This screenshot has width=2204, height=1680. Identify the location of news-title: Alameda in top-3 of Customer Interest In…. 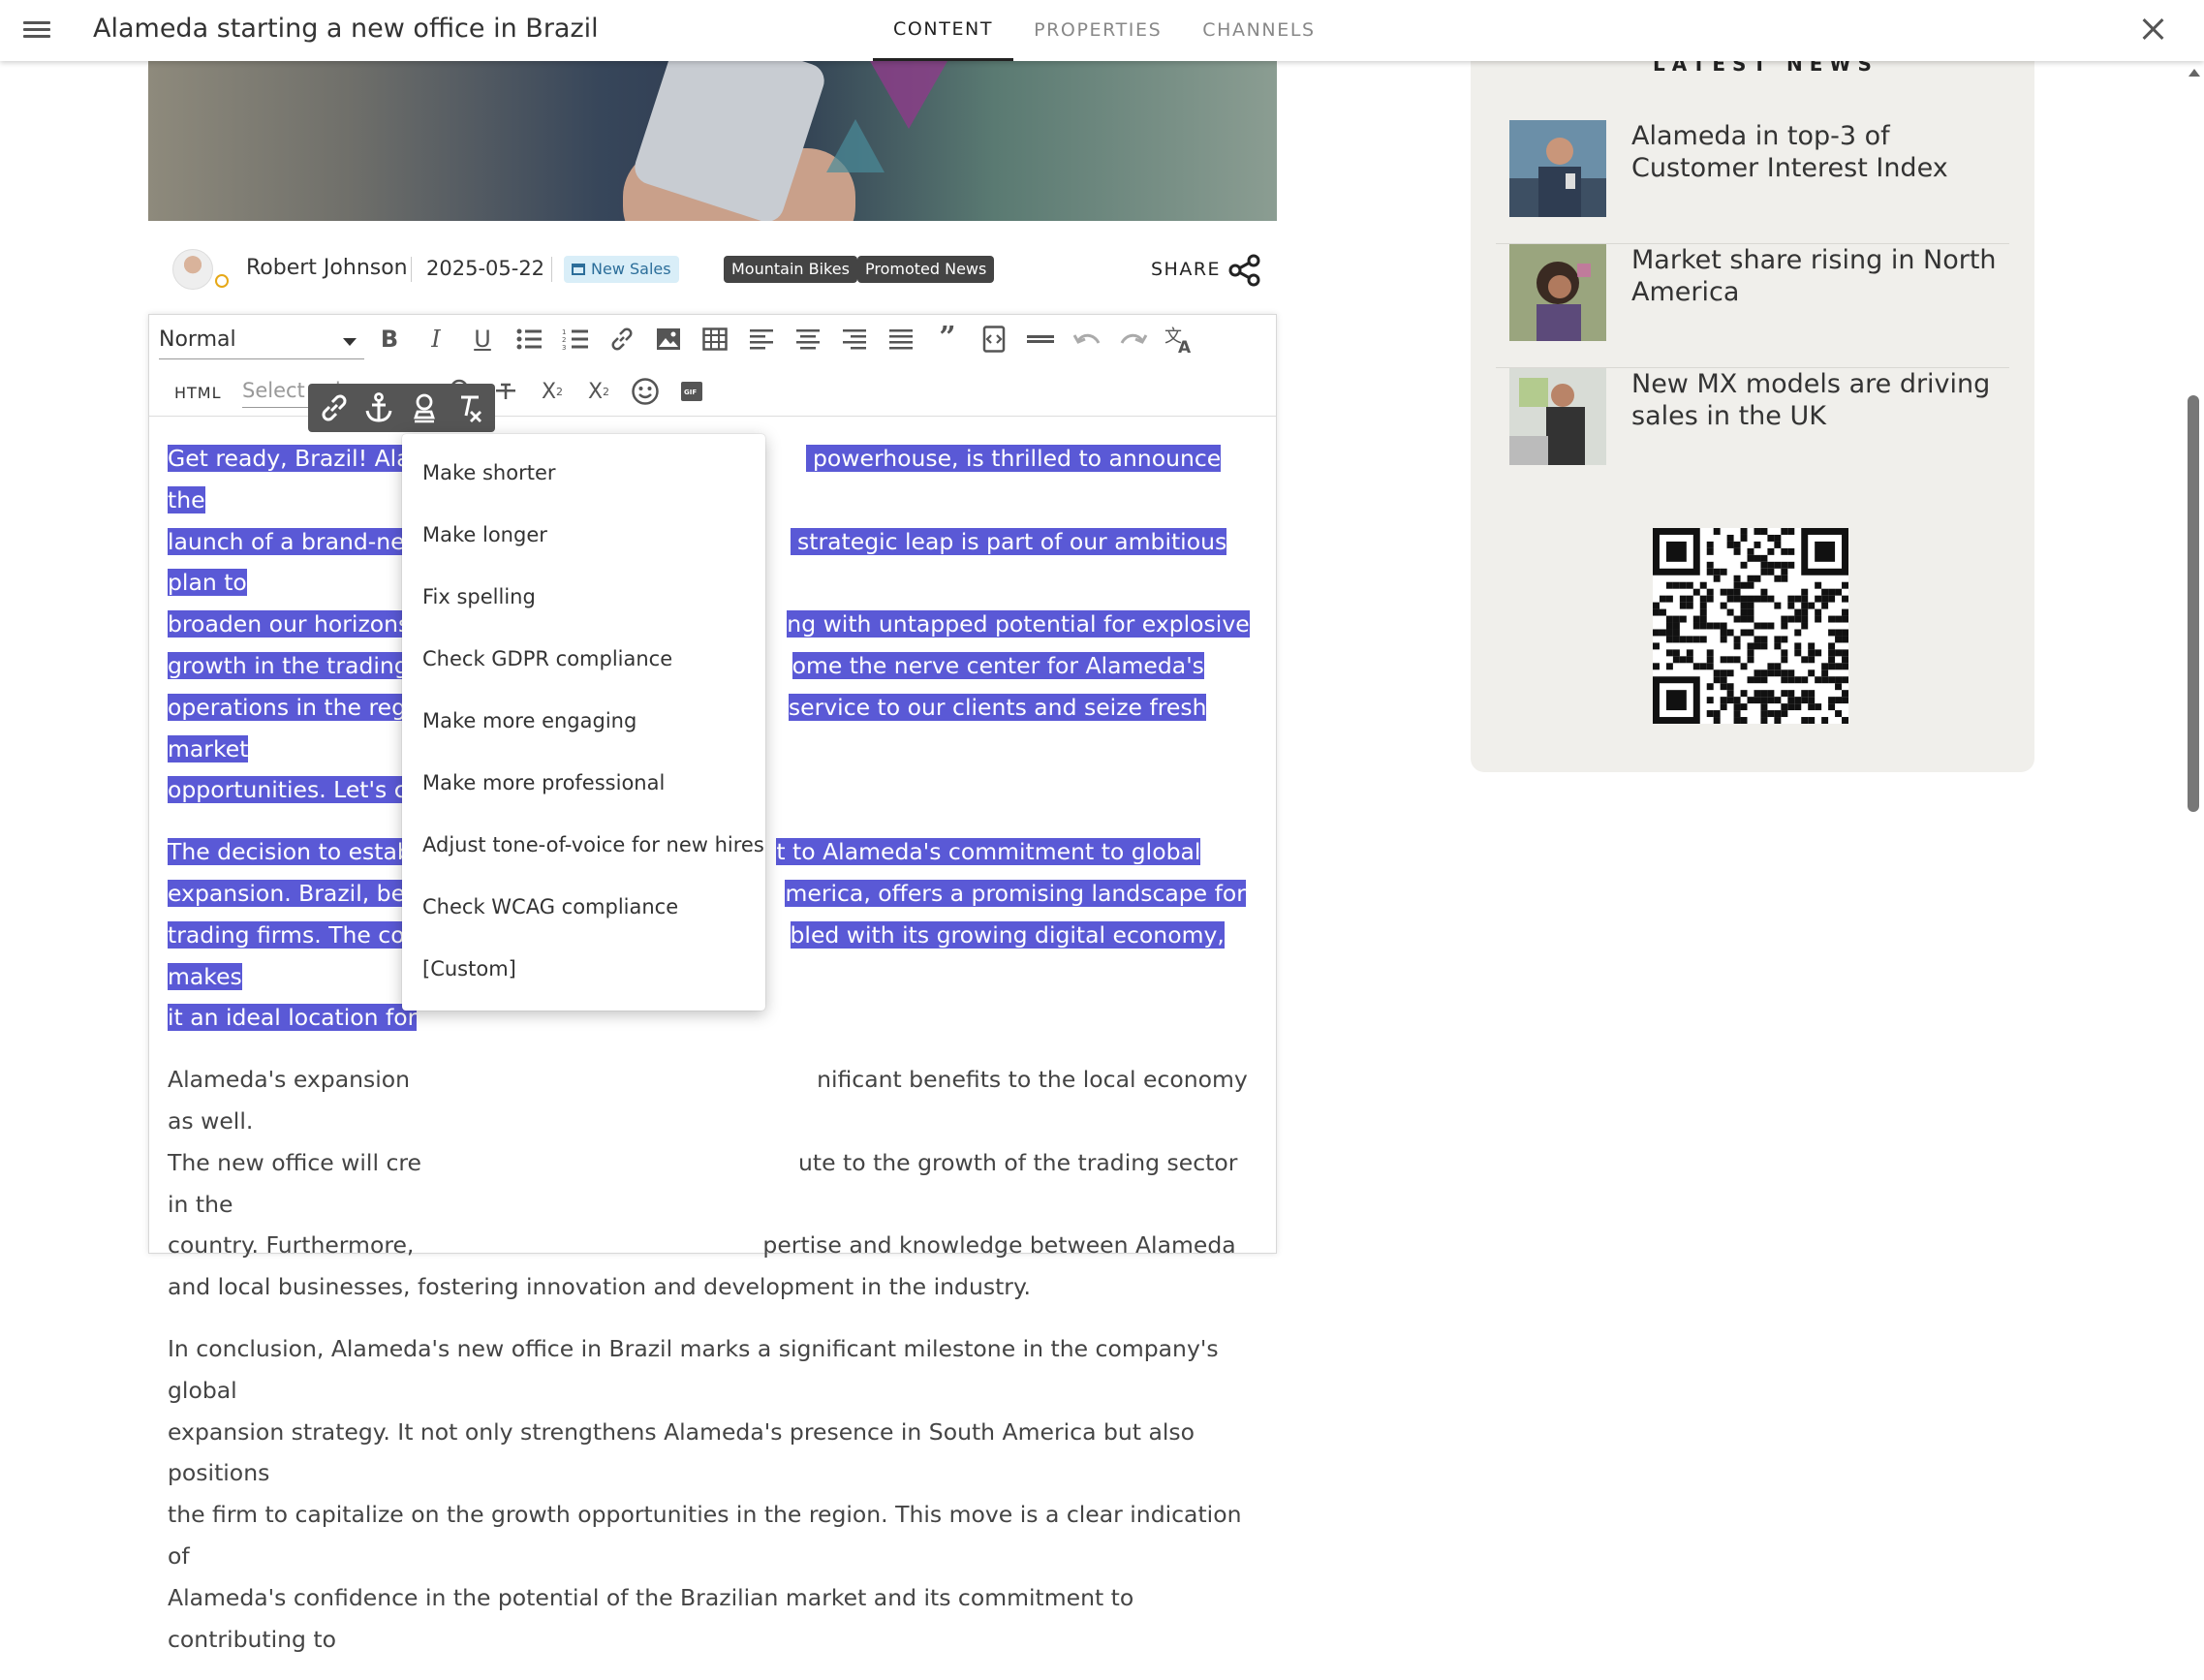
(1789, 152).